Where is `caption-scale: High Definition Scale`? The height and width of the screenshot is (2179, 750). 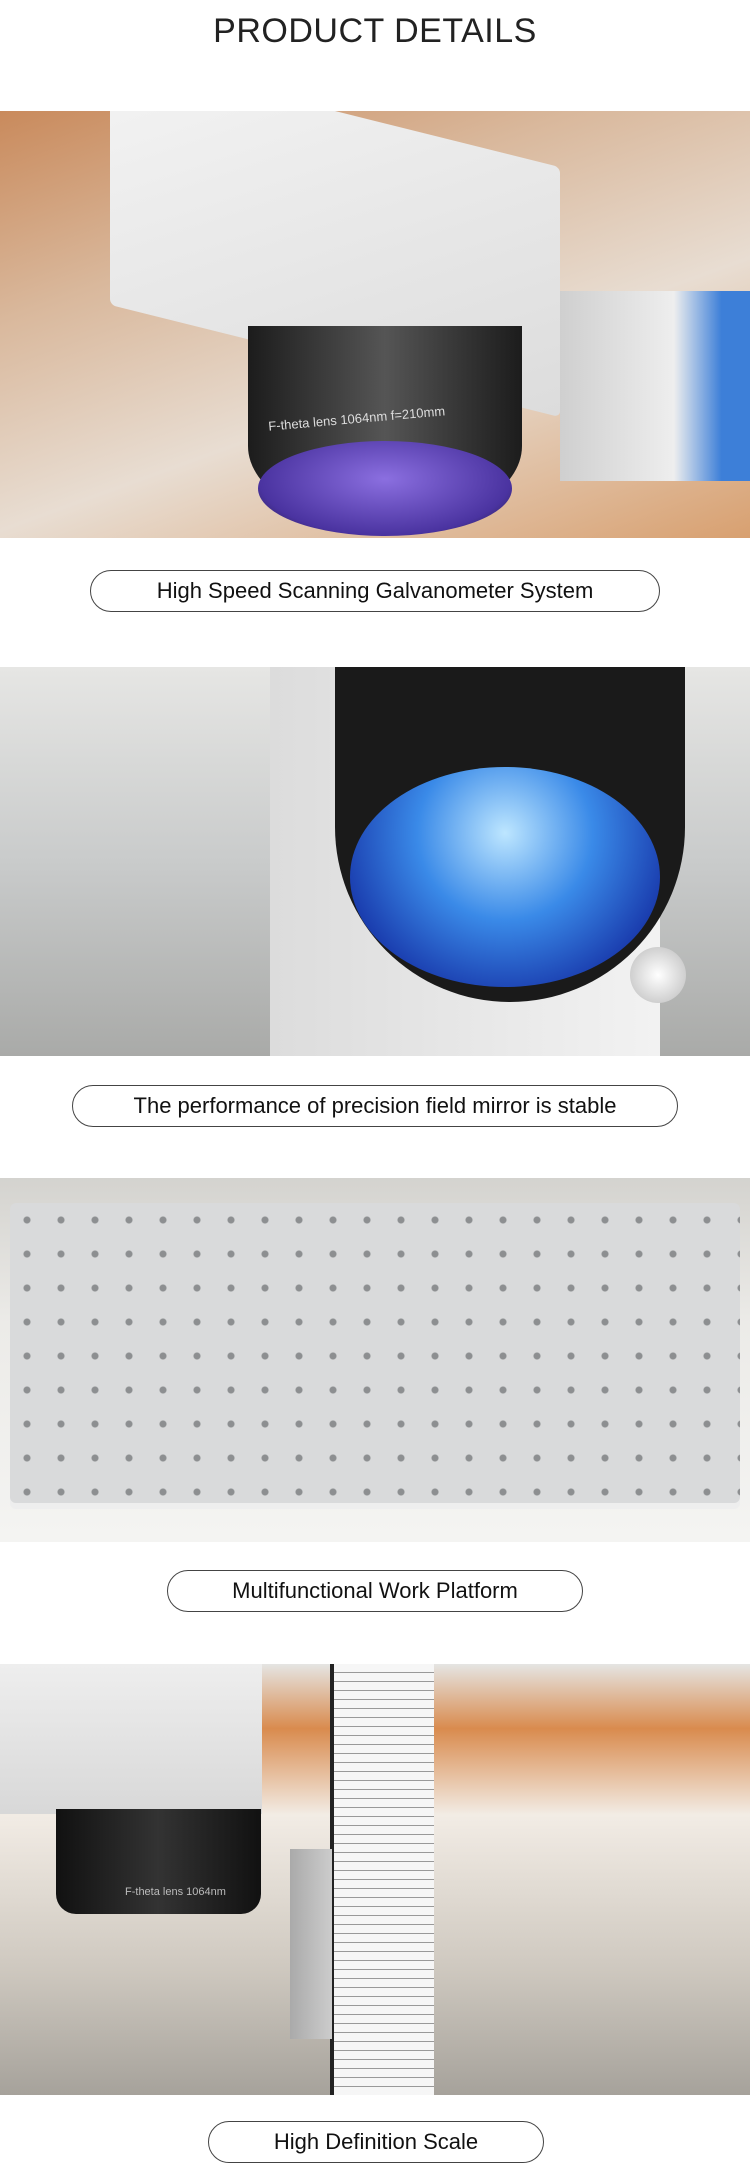 caption-scale: High Definition Scale is located at coordinates (376, 2142).